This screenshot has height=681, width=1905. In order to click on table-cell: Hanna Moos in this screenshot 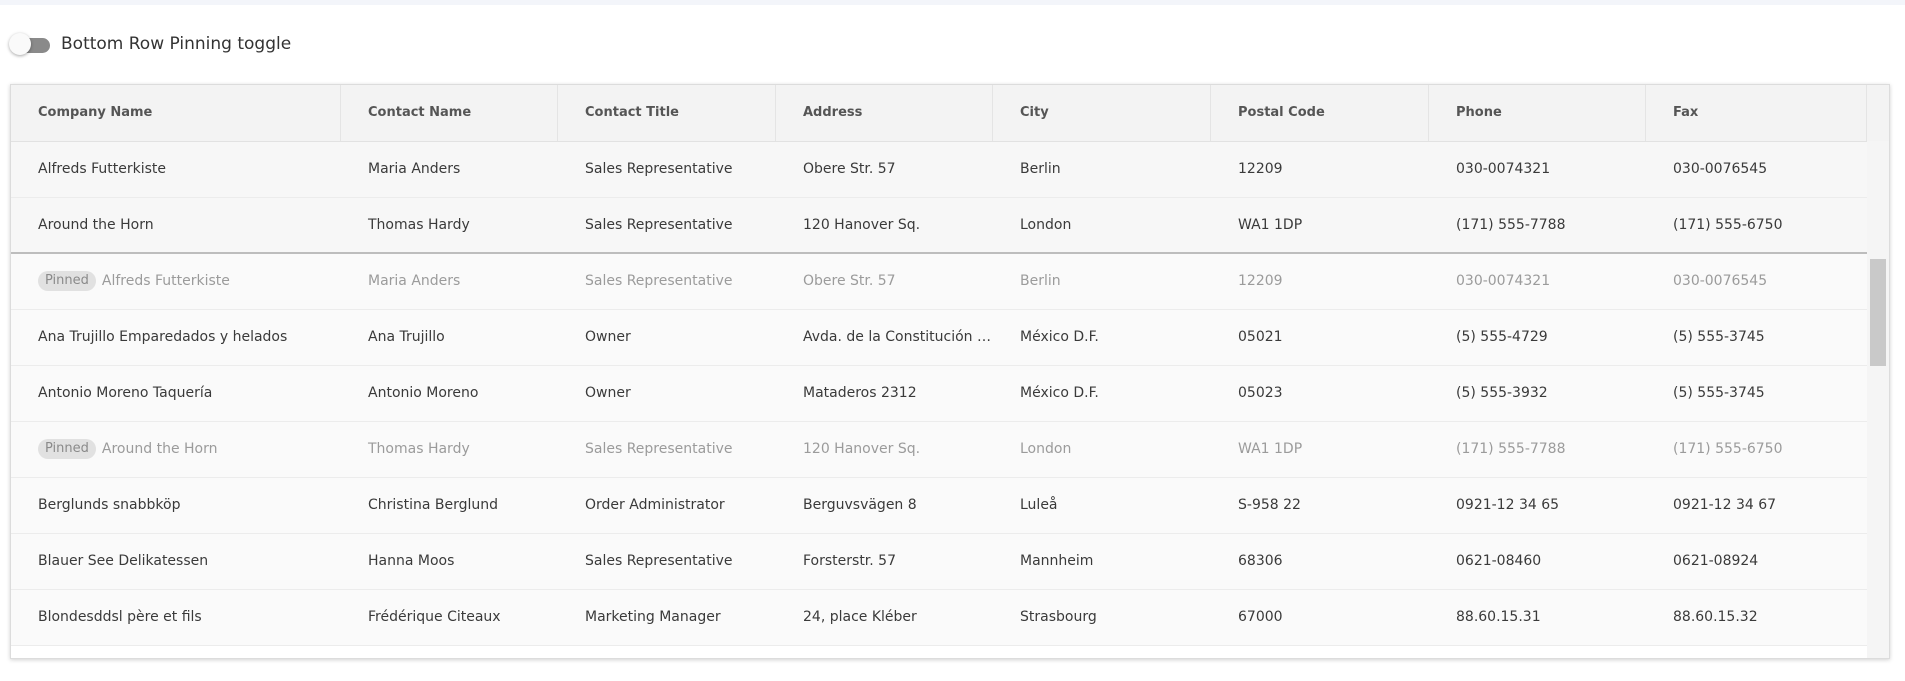, I will do `click(449, 561)`.